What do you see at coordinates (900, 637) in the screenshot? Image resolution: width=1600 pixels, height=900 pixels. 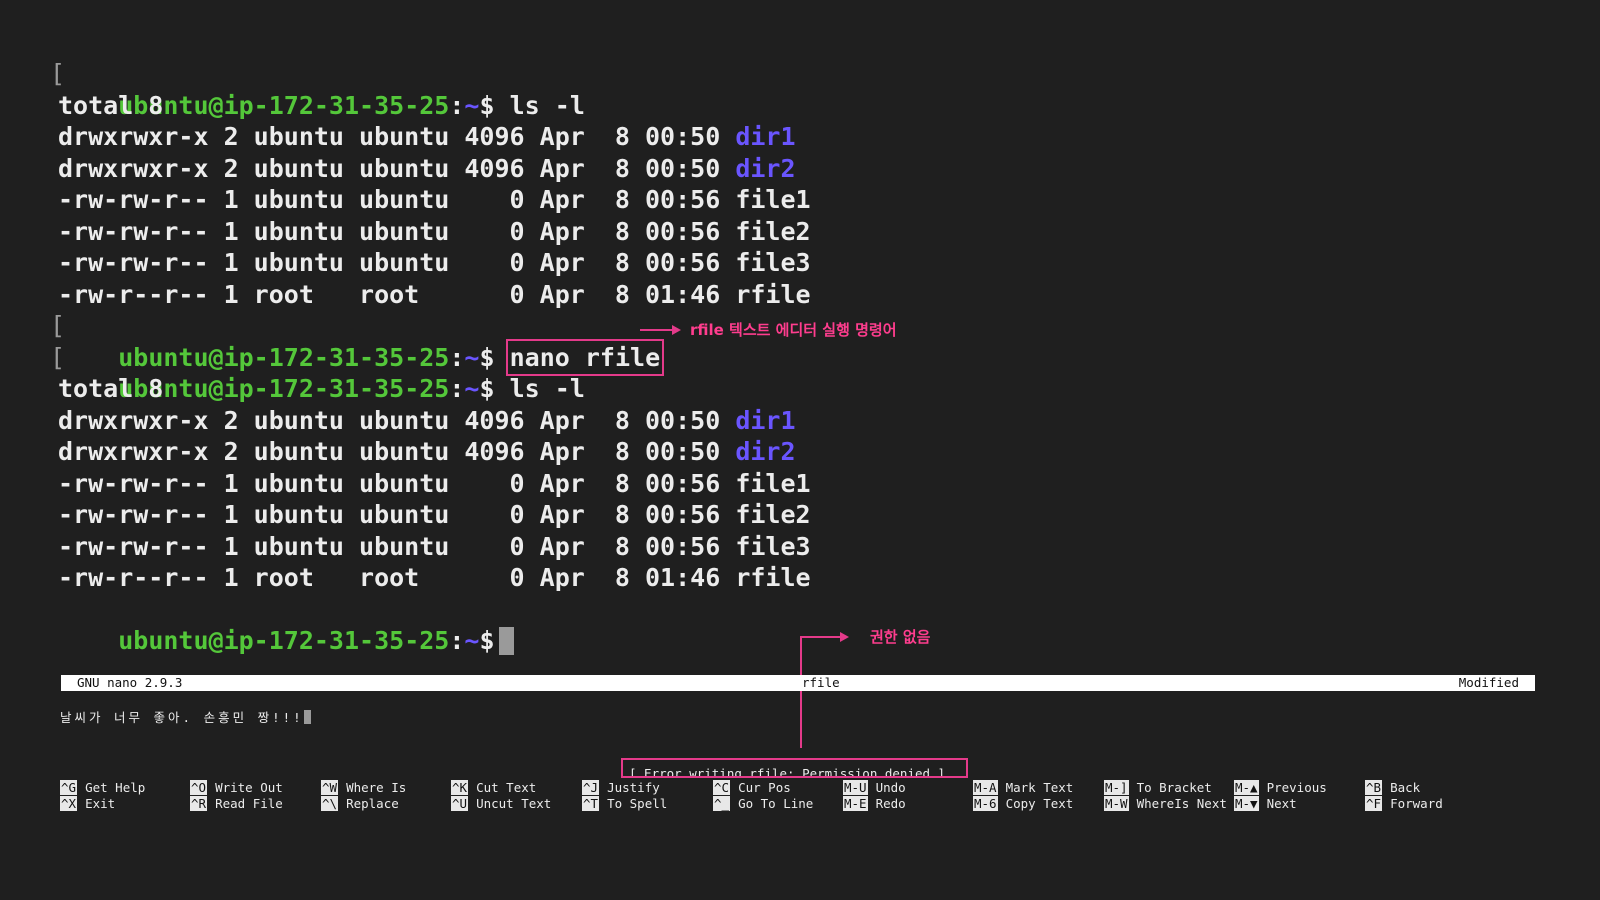 I see `annotation-permission-note: 권한 없음` at bounding box center [900, 637].